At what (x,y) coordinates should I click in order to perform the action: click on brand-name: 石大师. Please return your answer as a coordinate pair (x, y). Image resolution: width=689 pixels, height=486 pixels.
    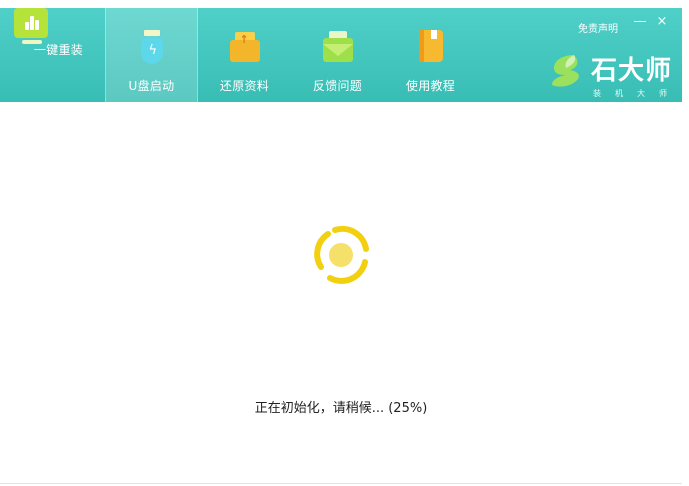
    Looking at the image, I should click on (632, 71).